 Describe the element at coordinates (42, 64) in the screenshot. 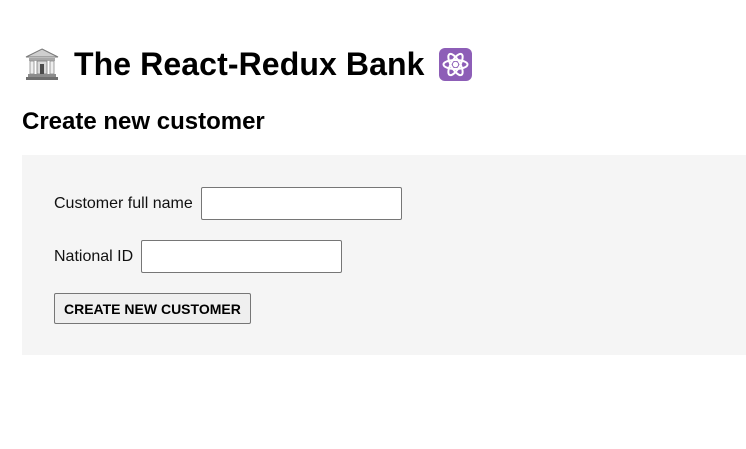

I see `bank-icon` at that location.